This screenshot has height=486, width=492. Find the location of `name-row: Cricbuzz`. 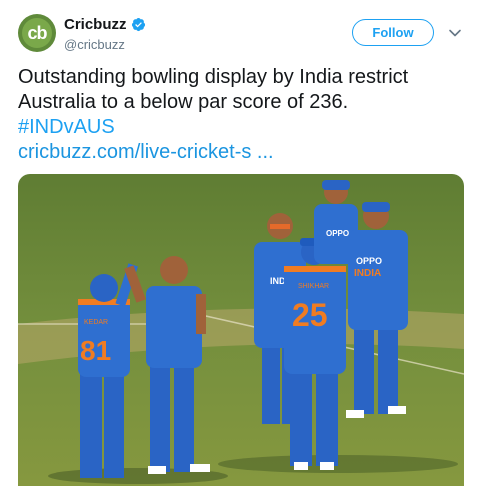

name-row: Cricbuzz is located at coordinates (105, 24).